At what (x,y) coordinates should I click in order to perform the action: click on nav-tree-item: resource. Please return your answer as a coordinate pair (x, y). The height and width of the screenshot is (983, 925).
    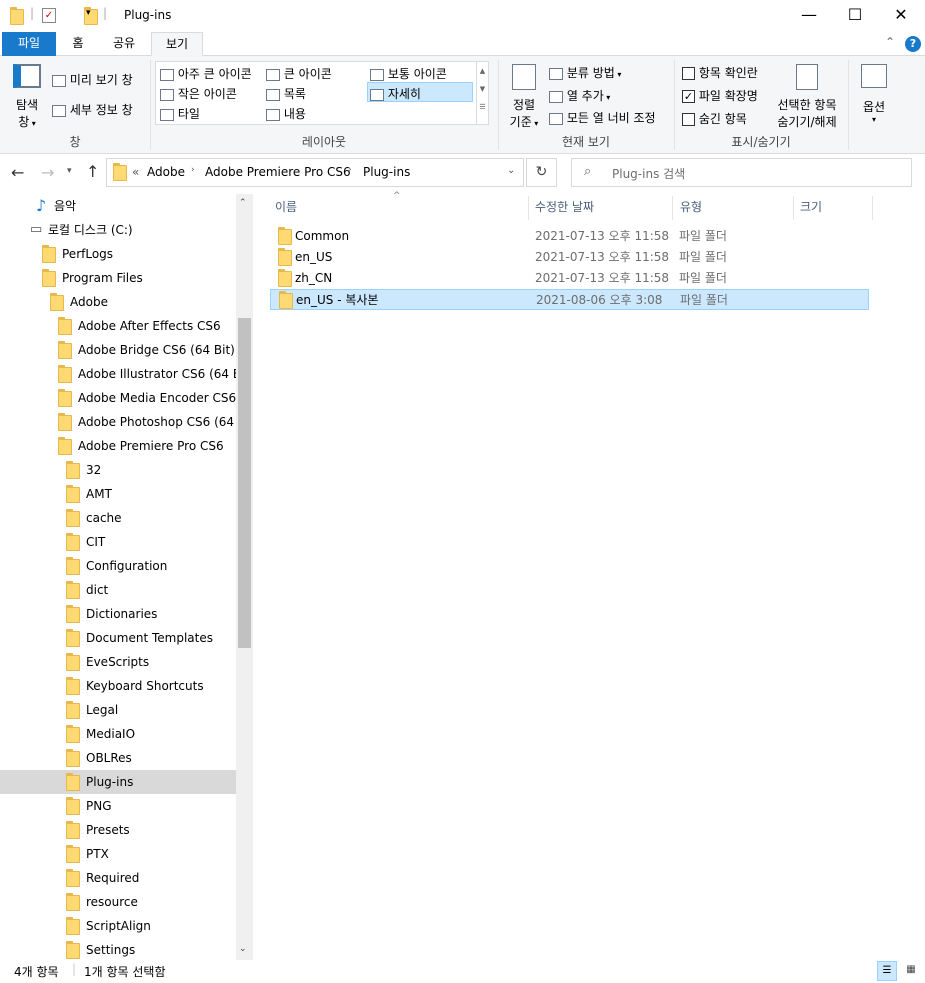
    Looking at the image, I should click on (118, 902).